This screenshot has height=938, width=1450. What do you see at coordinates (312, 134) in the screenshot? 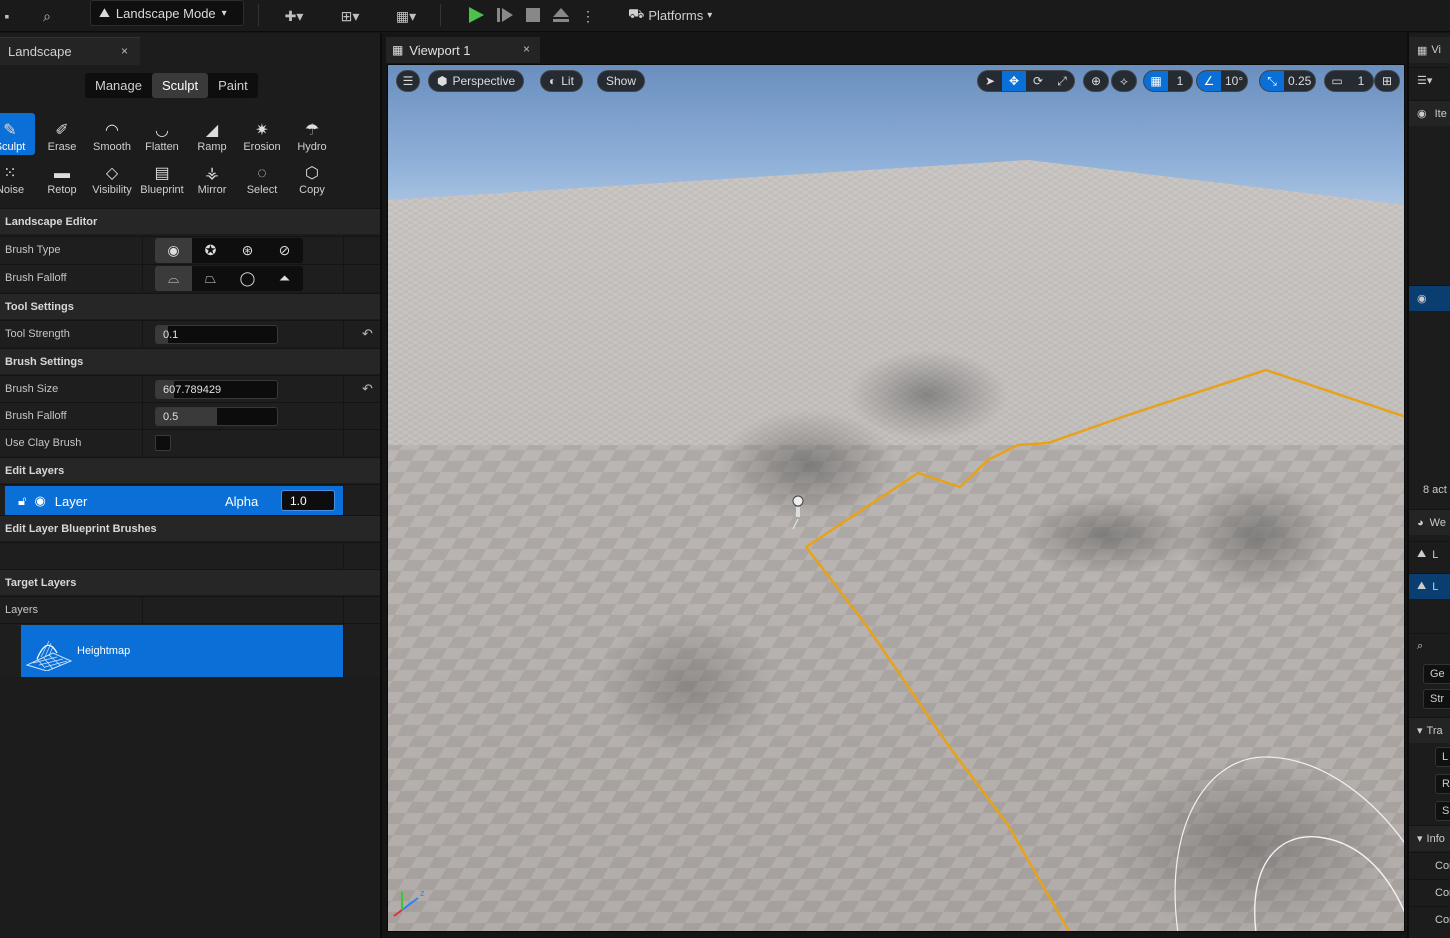
I see `tool-hydro-button: ☂ Hydro` at bounding box center [312, 134].